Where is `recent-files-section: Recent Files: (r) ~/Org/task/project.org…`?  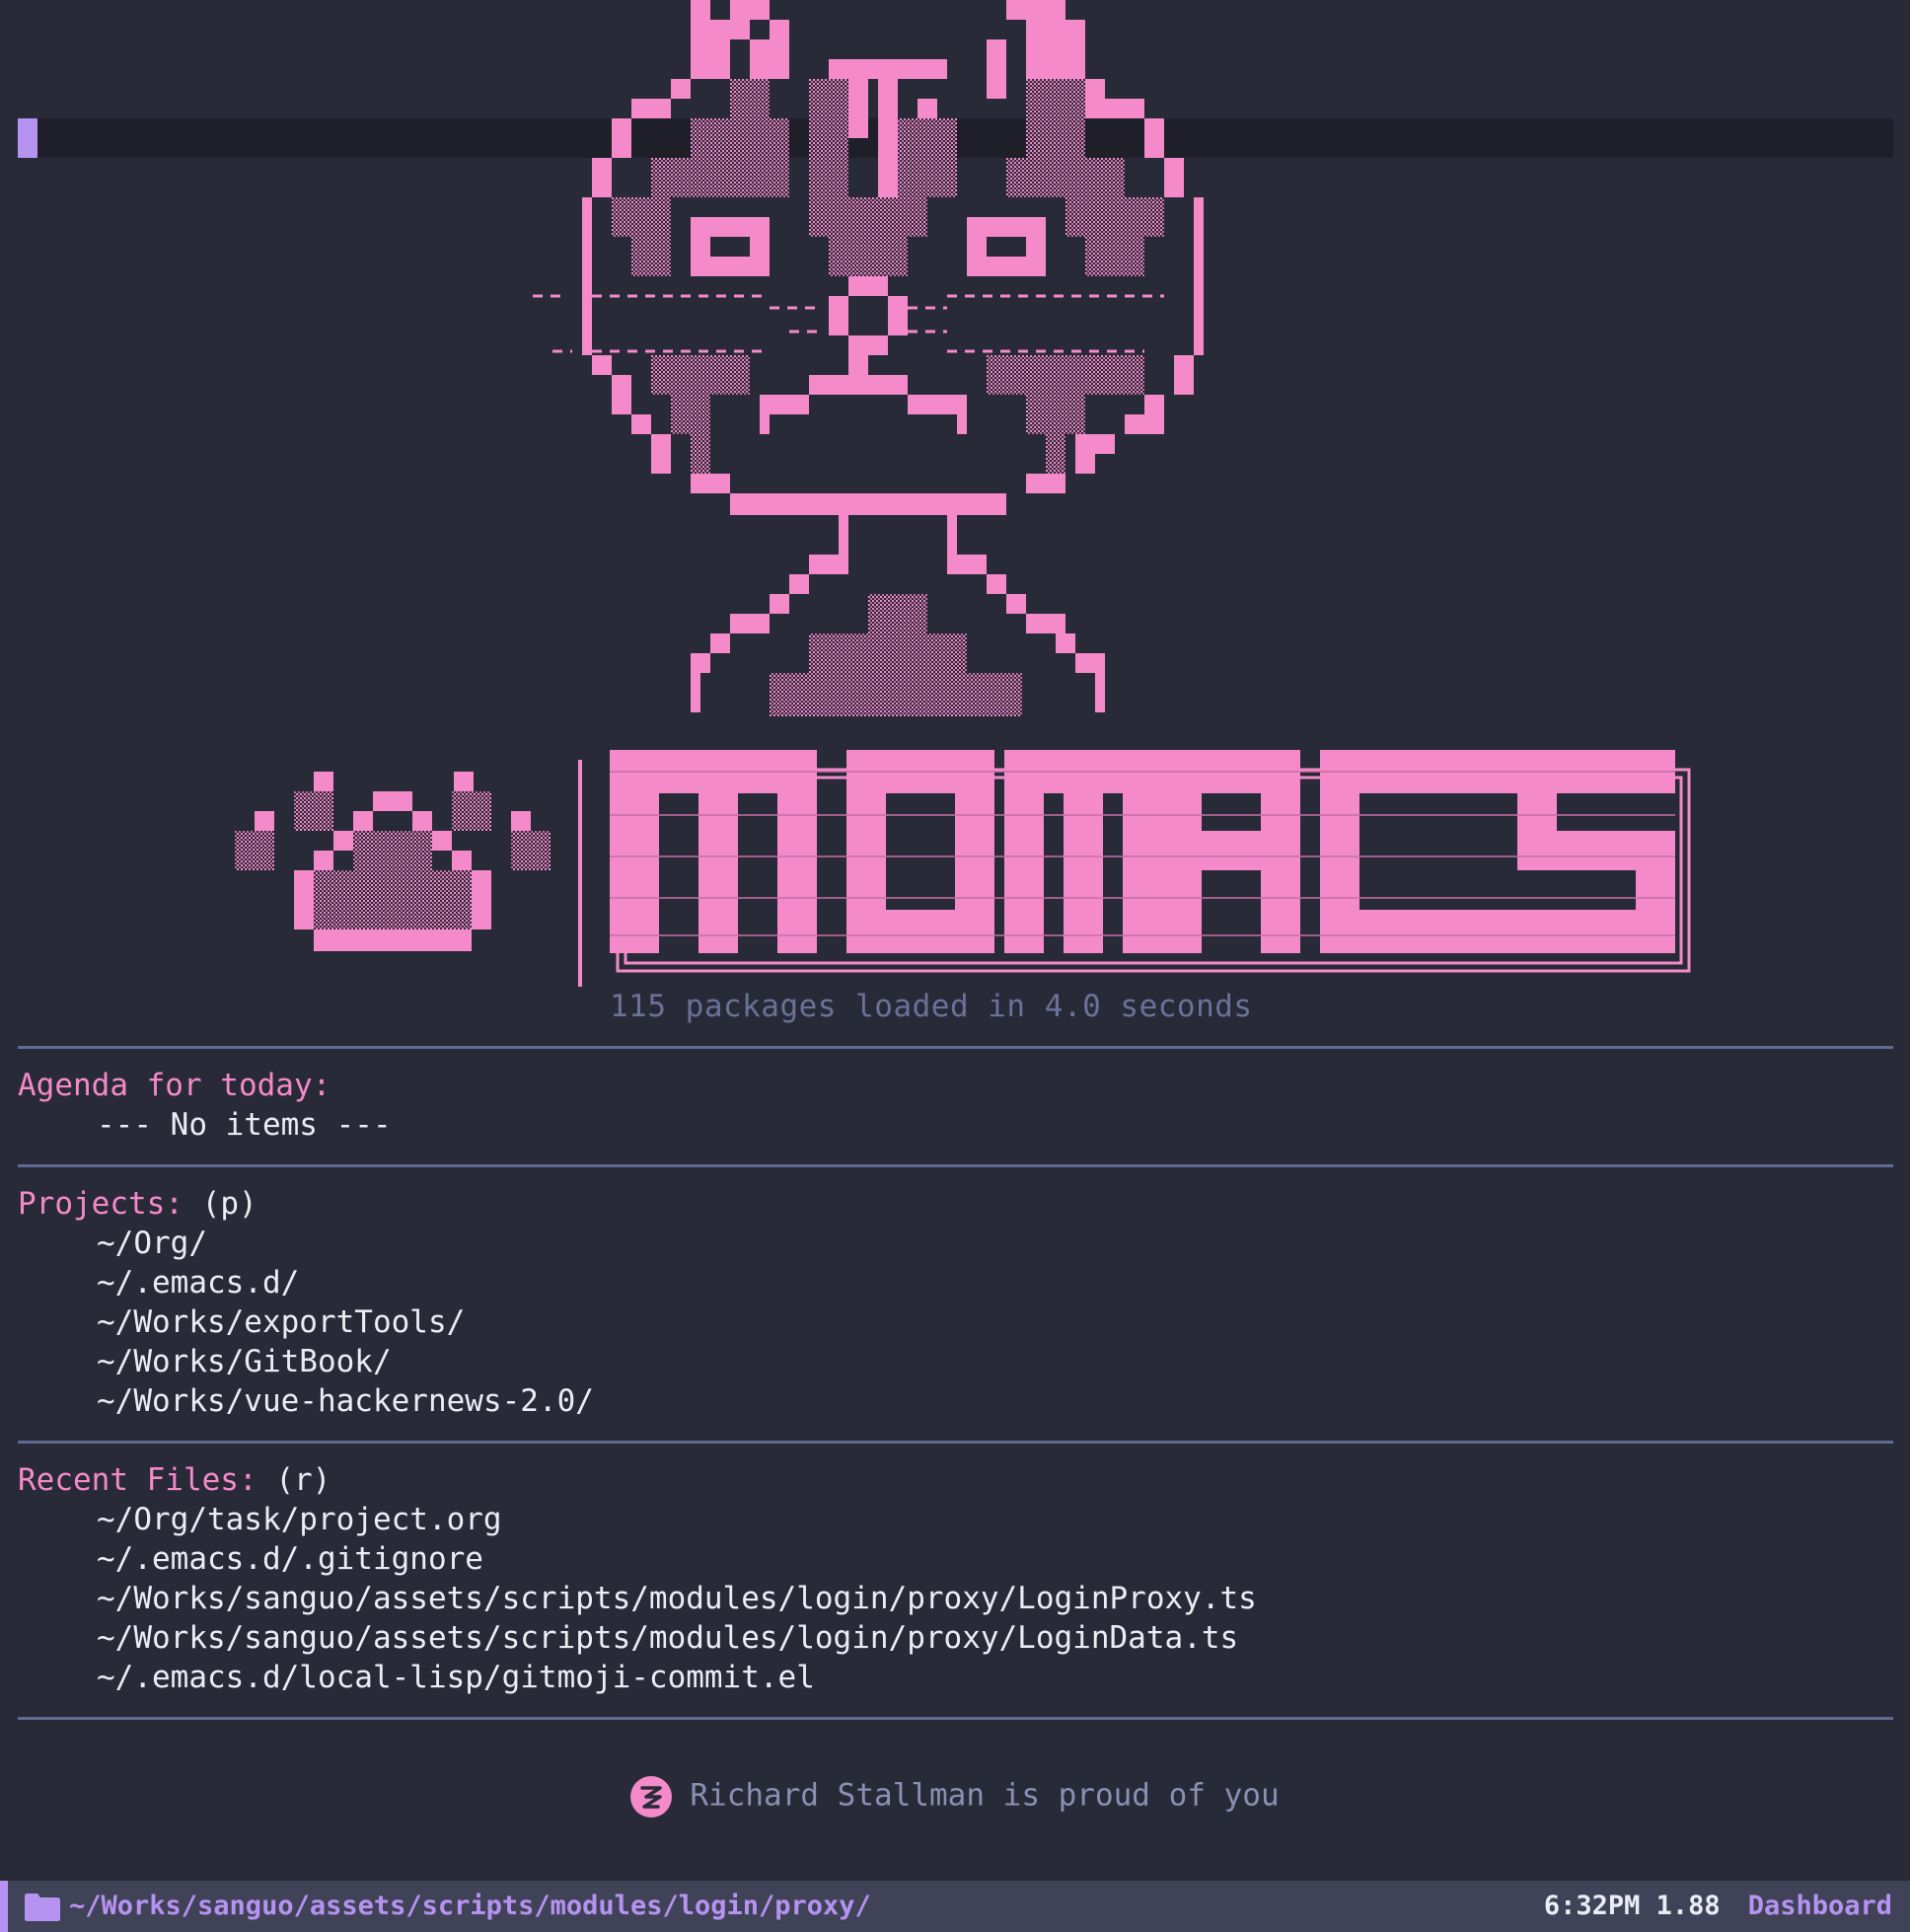
recent-files-section: Recent Files: (r) ~/Org/task/project.org… is located at coordinates (637, 1578).